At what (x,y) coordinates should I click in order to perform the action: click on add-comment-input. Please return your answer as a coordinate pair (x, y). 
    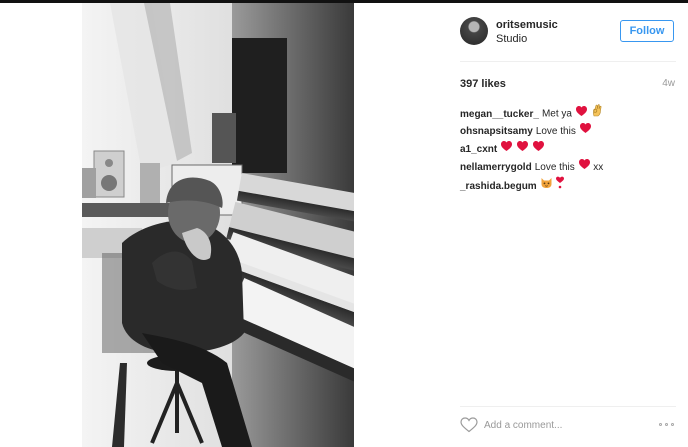
    Looking at the image, I should click on (564, 426).